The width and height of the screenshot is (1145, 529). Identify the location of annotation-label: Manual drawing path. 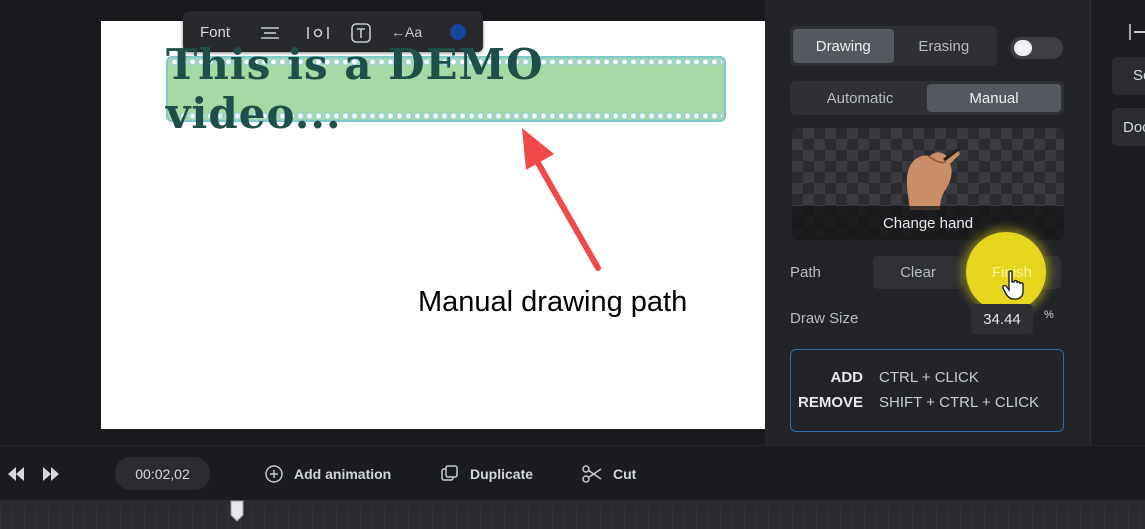
(553, 302).